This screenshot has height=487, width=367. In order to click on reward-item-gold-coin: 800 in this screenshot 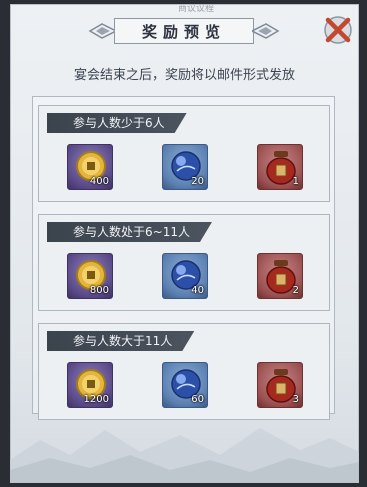, I will do `click(90, 276)`.